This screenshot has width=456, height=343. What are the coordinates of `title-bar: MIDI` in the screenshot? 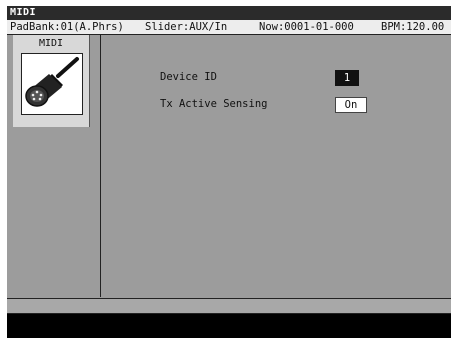 It's located at (229, 13).